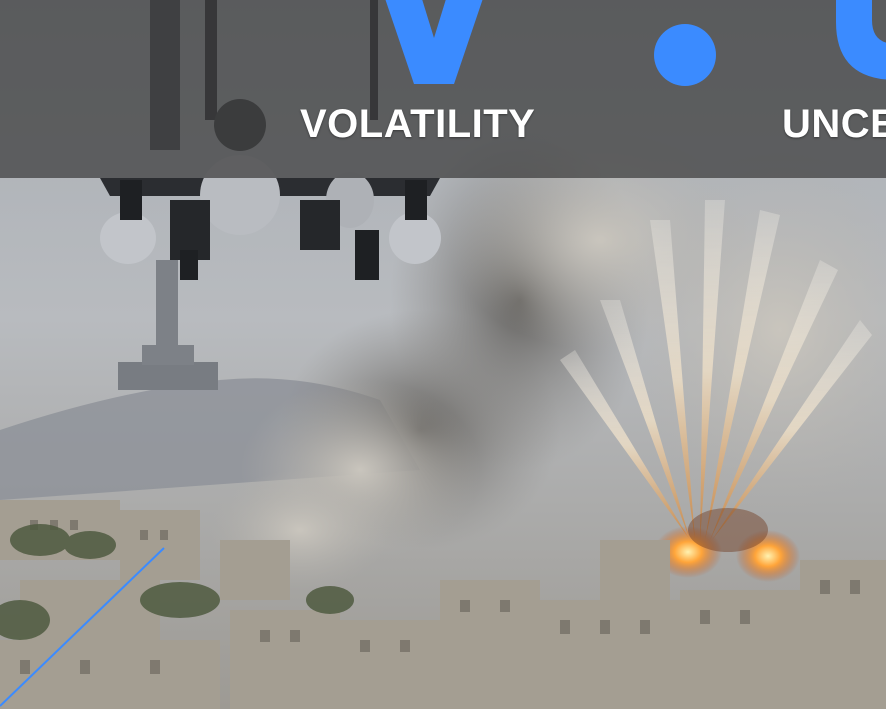 The height and width of the screenshot is (709, 886). What do you see at coordinates (434, 42) in the screenshot?
I see `large-v-glyph` at bounding box center [434, 42].